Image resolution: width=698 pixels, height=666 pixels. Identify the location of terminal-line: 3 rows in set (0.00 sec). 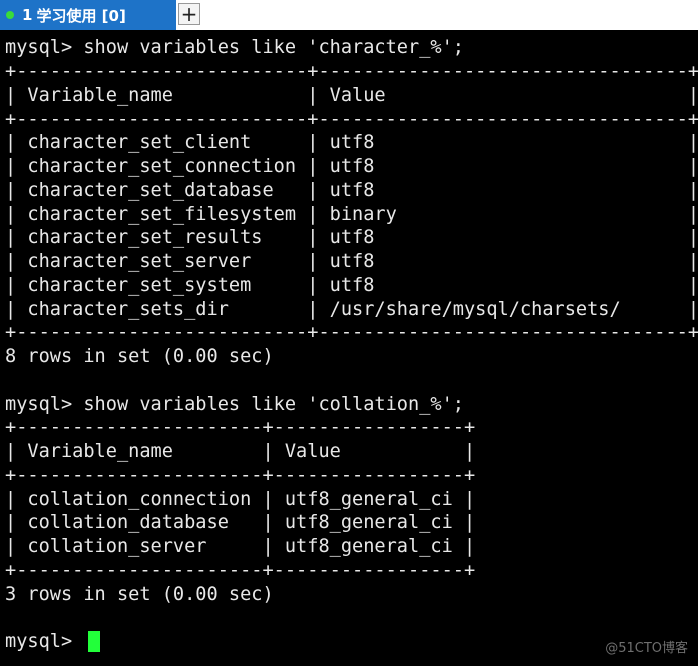
(139, 594).